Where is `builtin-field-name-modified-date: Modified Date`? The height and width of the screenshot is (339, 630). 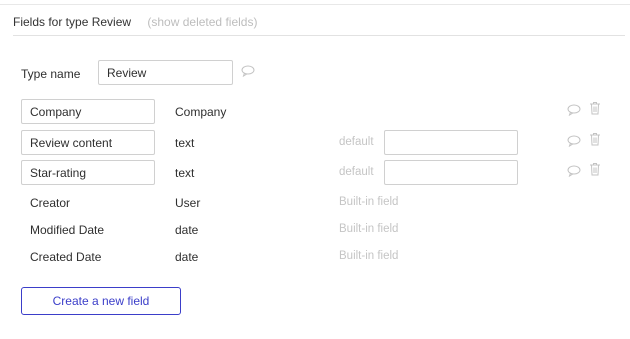
builtin-field-name-modified-date: Modified Date is located at coordinates (67, 230).